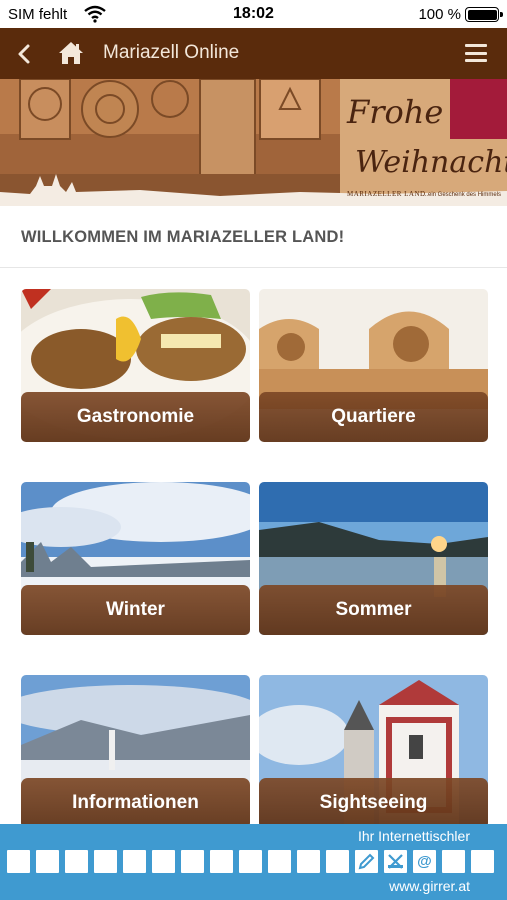  What do you see at coordinates (386, 194) in the screenshot?
I see `banner-logo: MARIAZELLER LAND` at bounding box center [386, 194].